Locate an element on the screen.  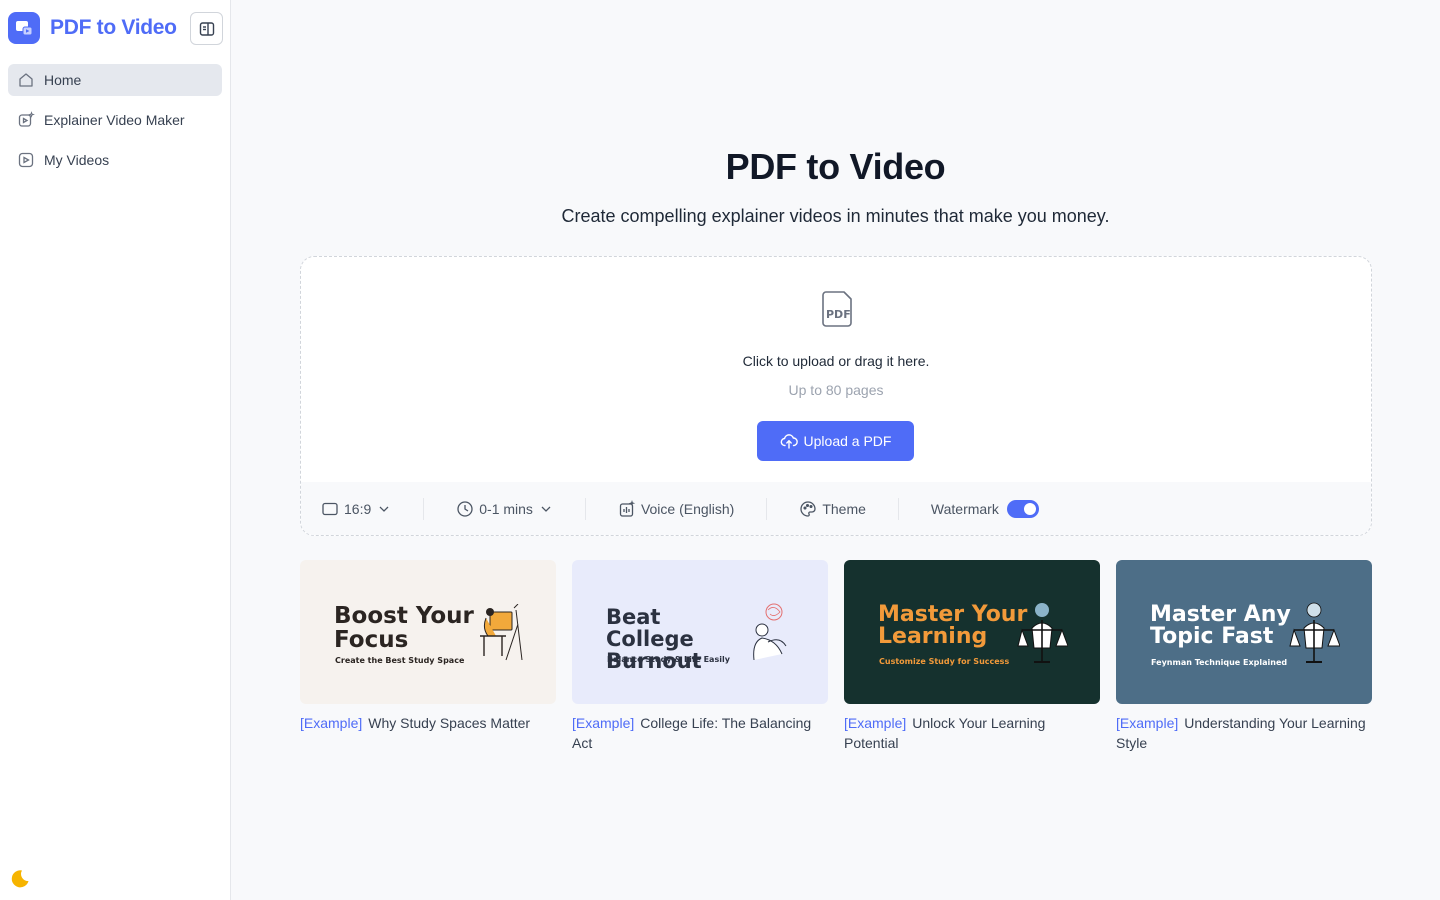
sidebar-toggle-icon is located at coordinates (206, 28).